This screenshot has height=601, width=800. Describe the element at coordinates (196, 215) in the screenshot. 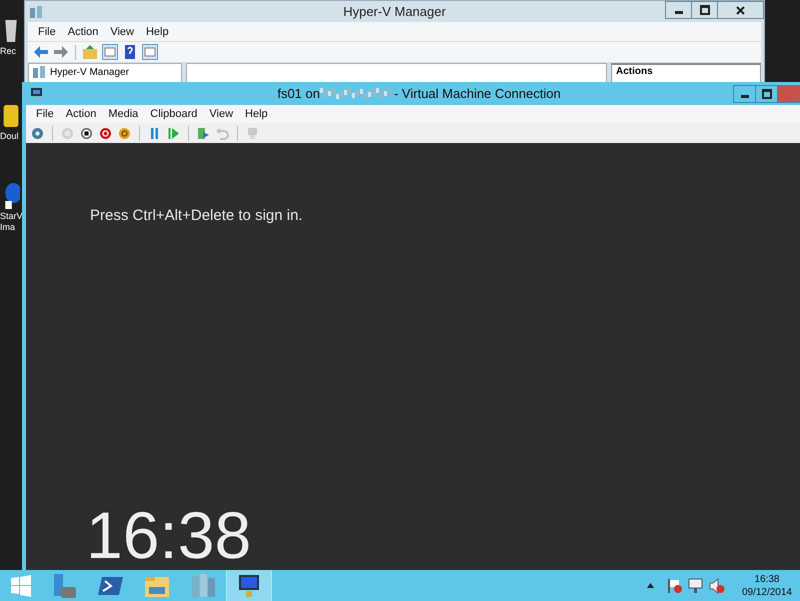

I see `sign-in-message: Press Ctrl+Alt+Delete to sign in.` at that location.